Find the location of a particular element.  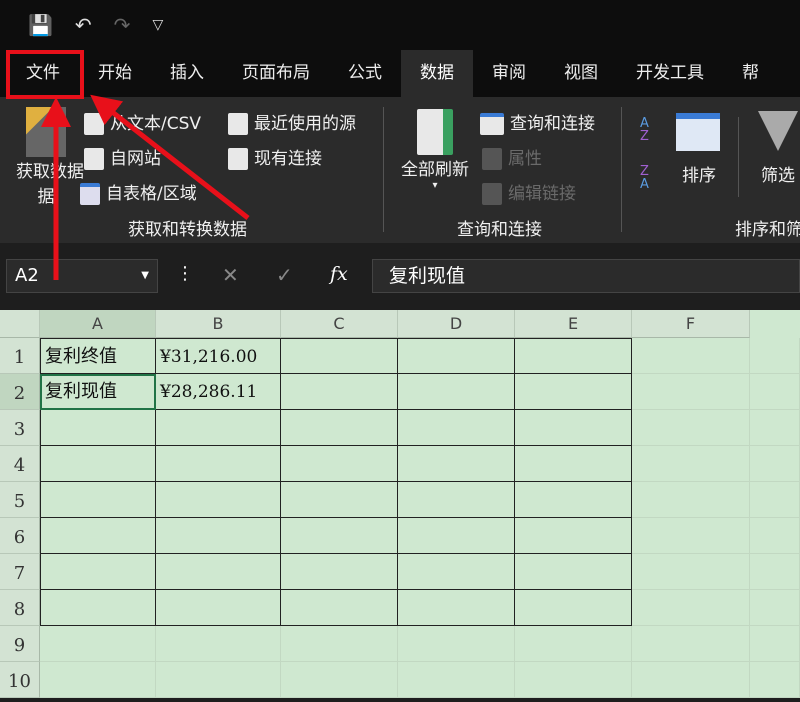

cell-C9 is located at coordinates (339, 644).